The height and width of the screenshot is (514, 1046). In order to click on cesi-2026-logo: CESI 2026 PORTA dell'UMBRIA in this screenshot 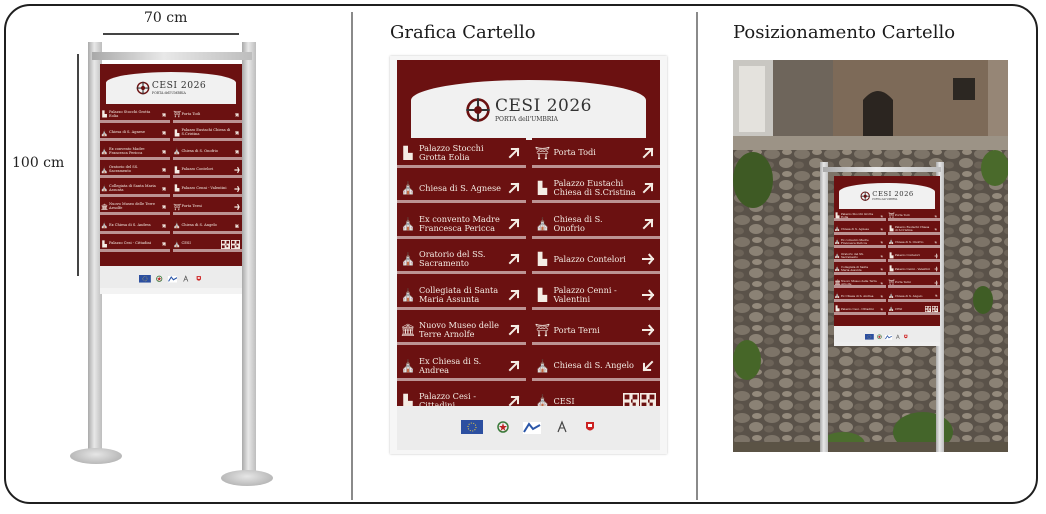, I will do `click(171, 88)`.